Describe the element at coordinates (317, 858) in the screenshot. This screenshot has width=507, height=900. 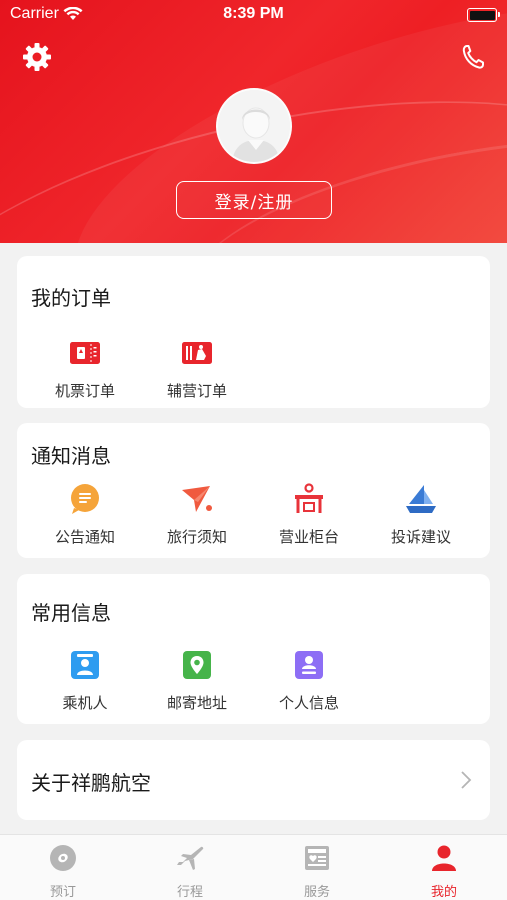
I see `service-icon` at that location.